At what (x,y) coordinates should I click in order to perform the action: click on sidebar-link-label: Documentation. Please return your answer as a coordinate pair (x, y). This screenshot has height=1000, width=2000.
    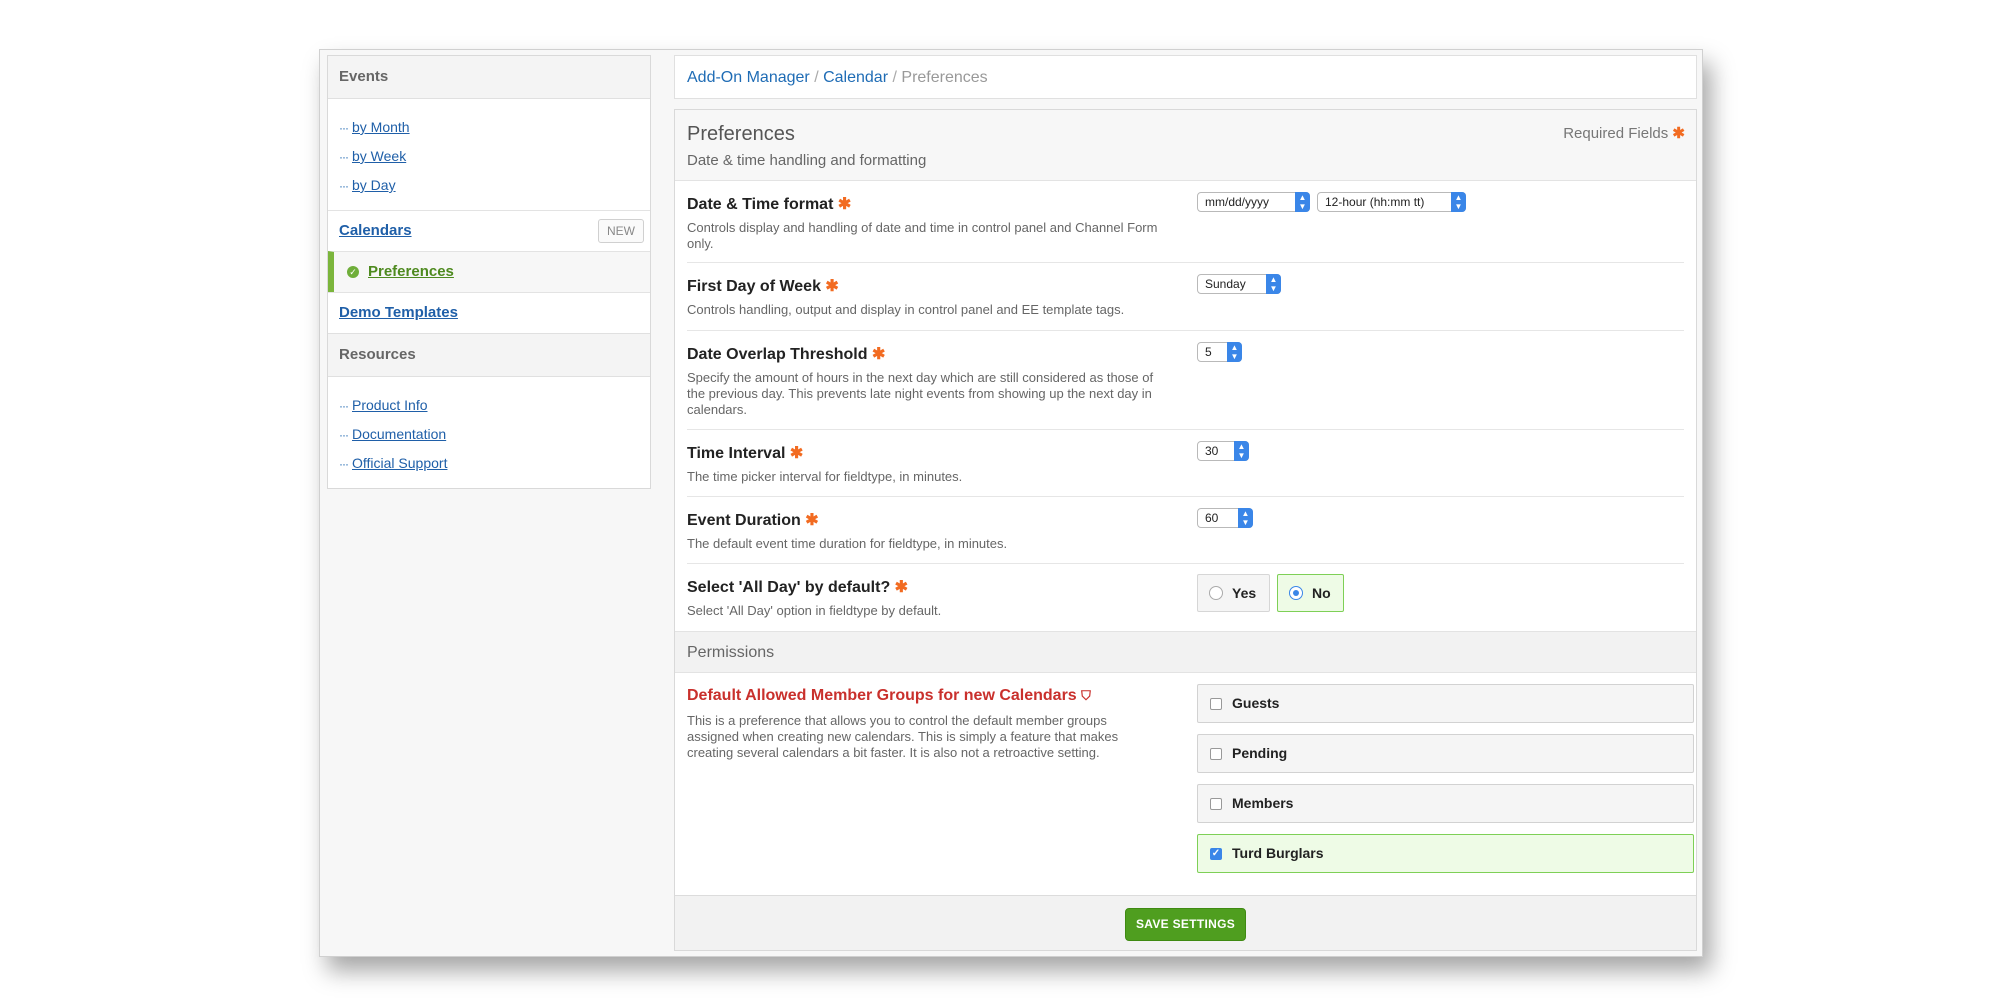
    Looking at the image, I should click on (399, 434).